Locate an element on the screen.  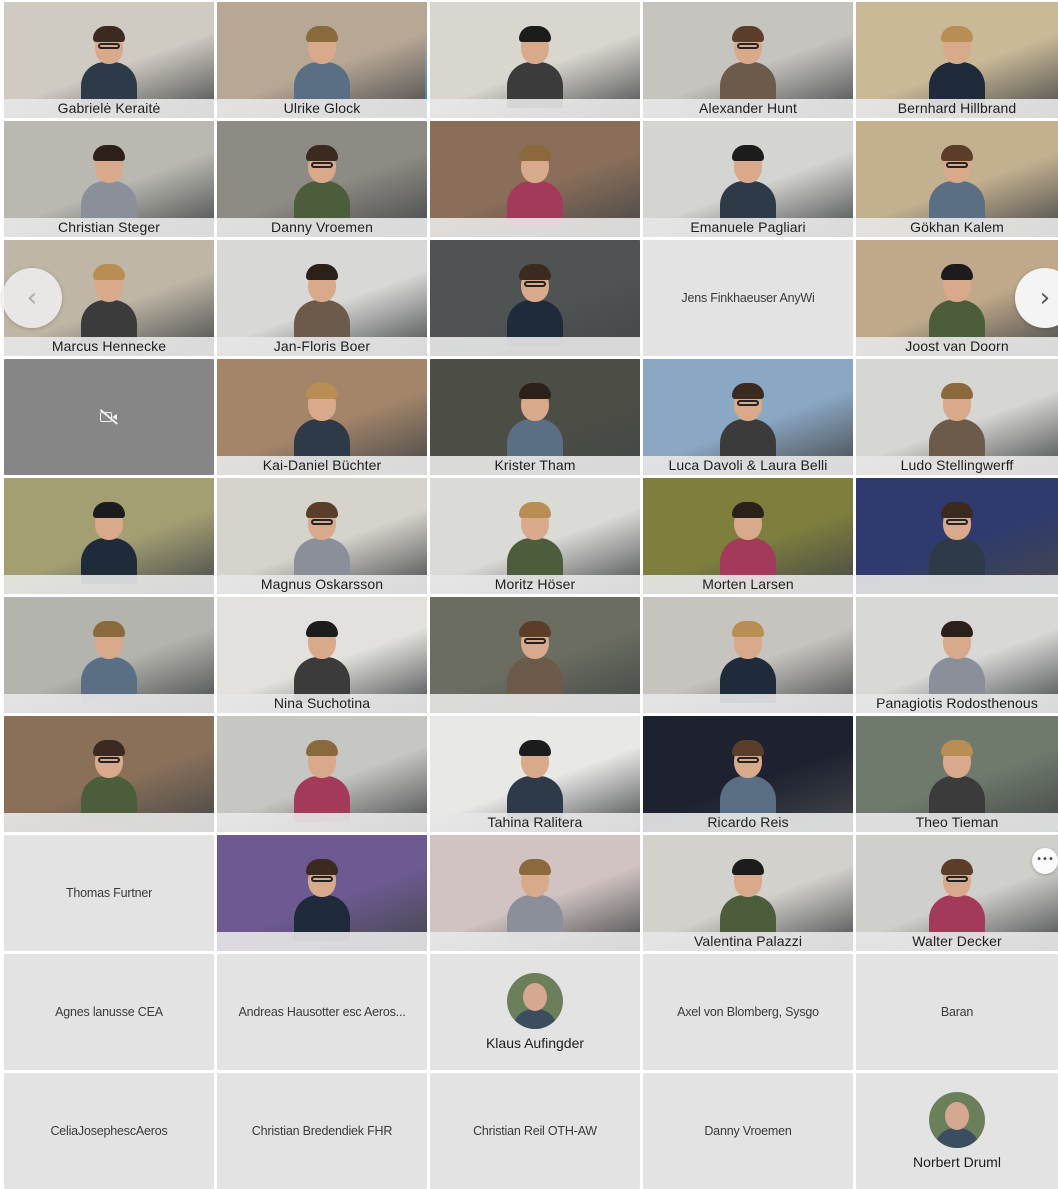
participant-tile: Valentina Palazzi is located at coordinates (748, 893).